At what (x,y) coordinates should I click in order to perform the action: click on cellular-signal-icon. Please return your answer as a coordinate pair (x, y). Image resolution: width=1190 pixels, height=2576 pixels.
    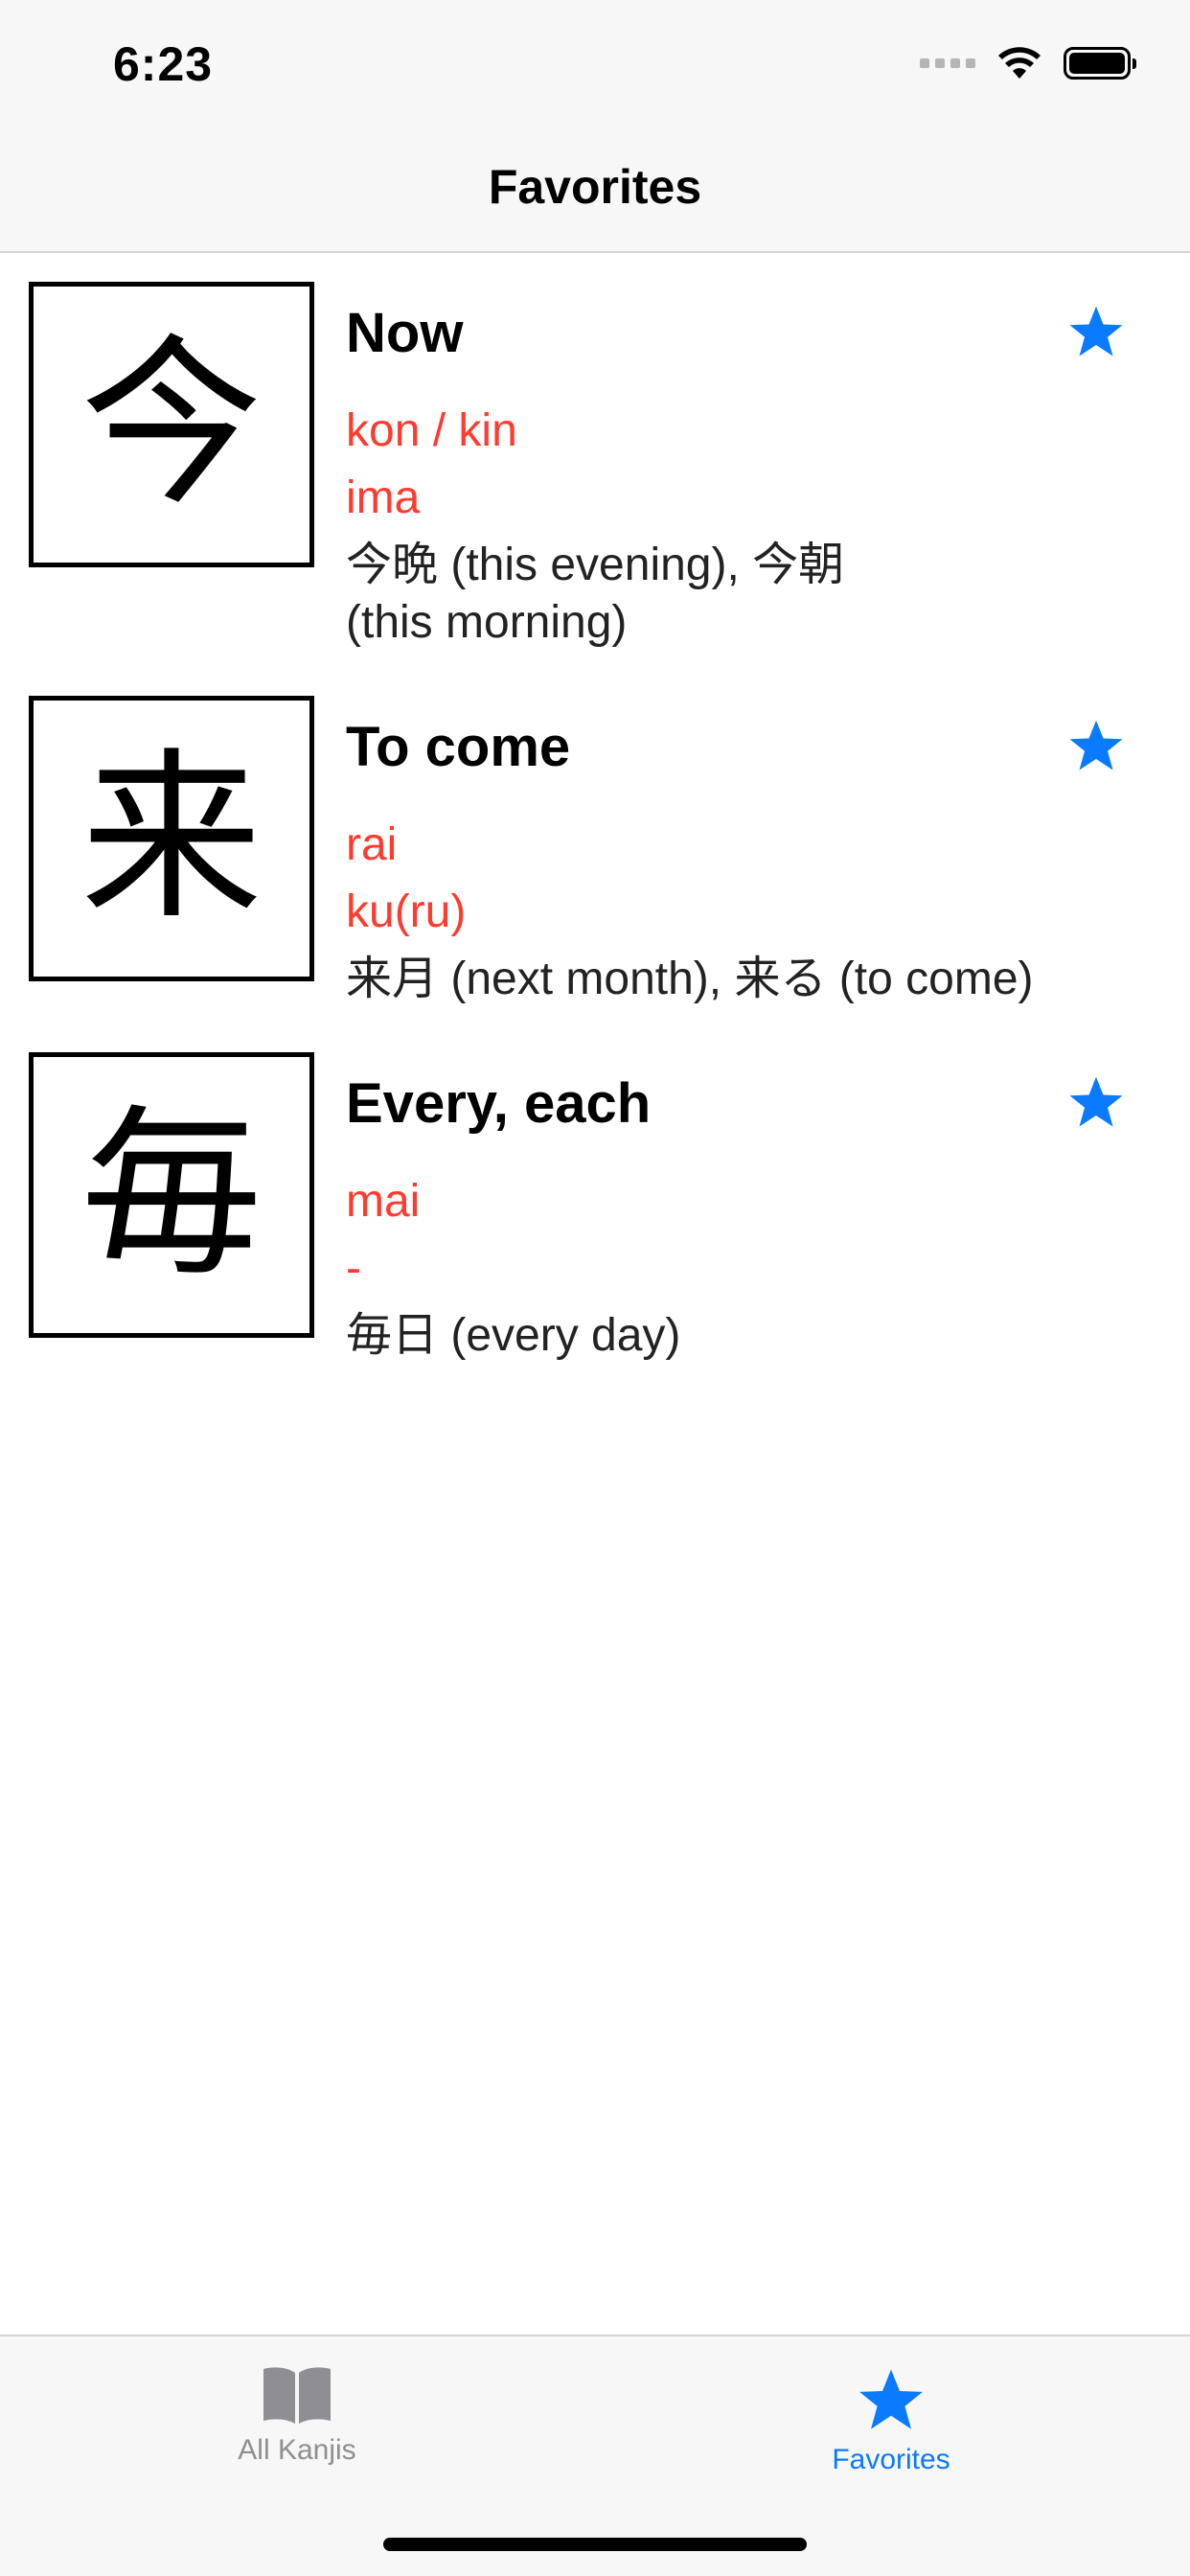
    Looking at the image, I should click on (948, 63).